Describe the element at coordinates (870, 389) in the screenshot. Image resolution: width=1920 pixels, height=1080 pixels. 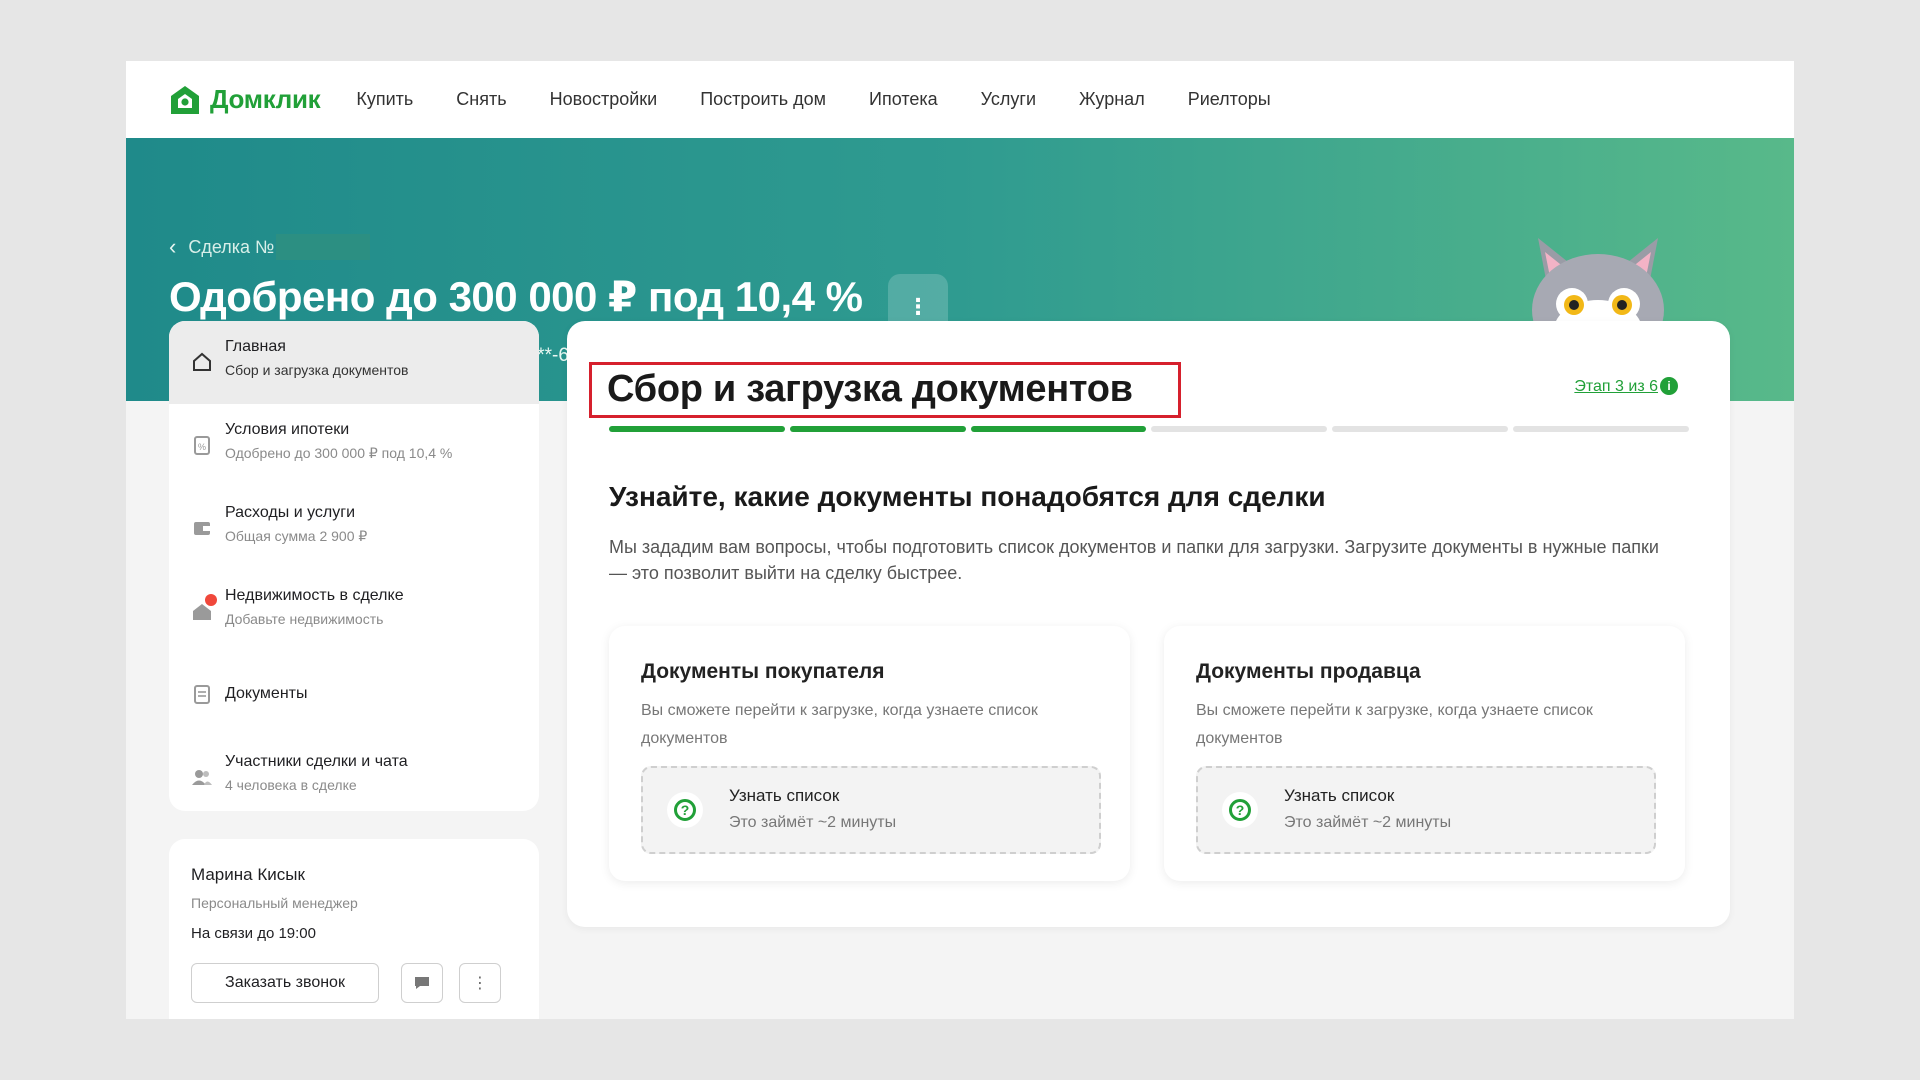
I see `stage-title: Сбор и загрузка документов` at that location.